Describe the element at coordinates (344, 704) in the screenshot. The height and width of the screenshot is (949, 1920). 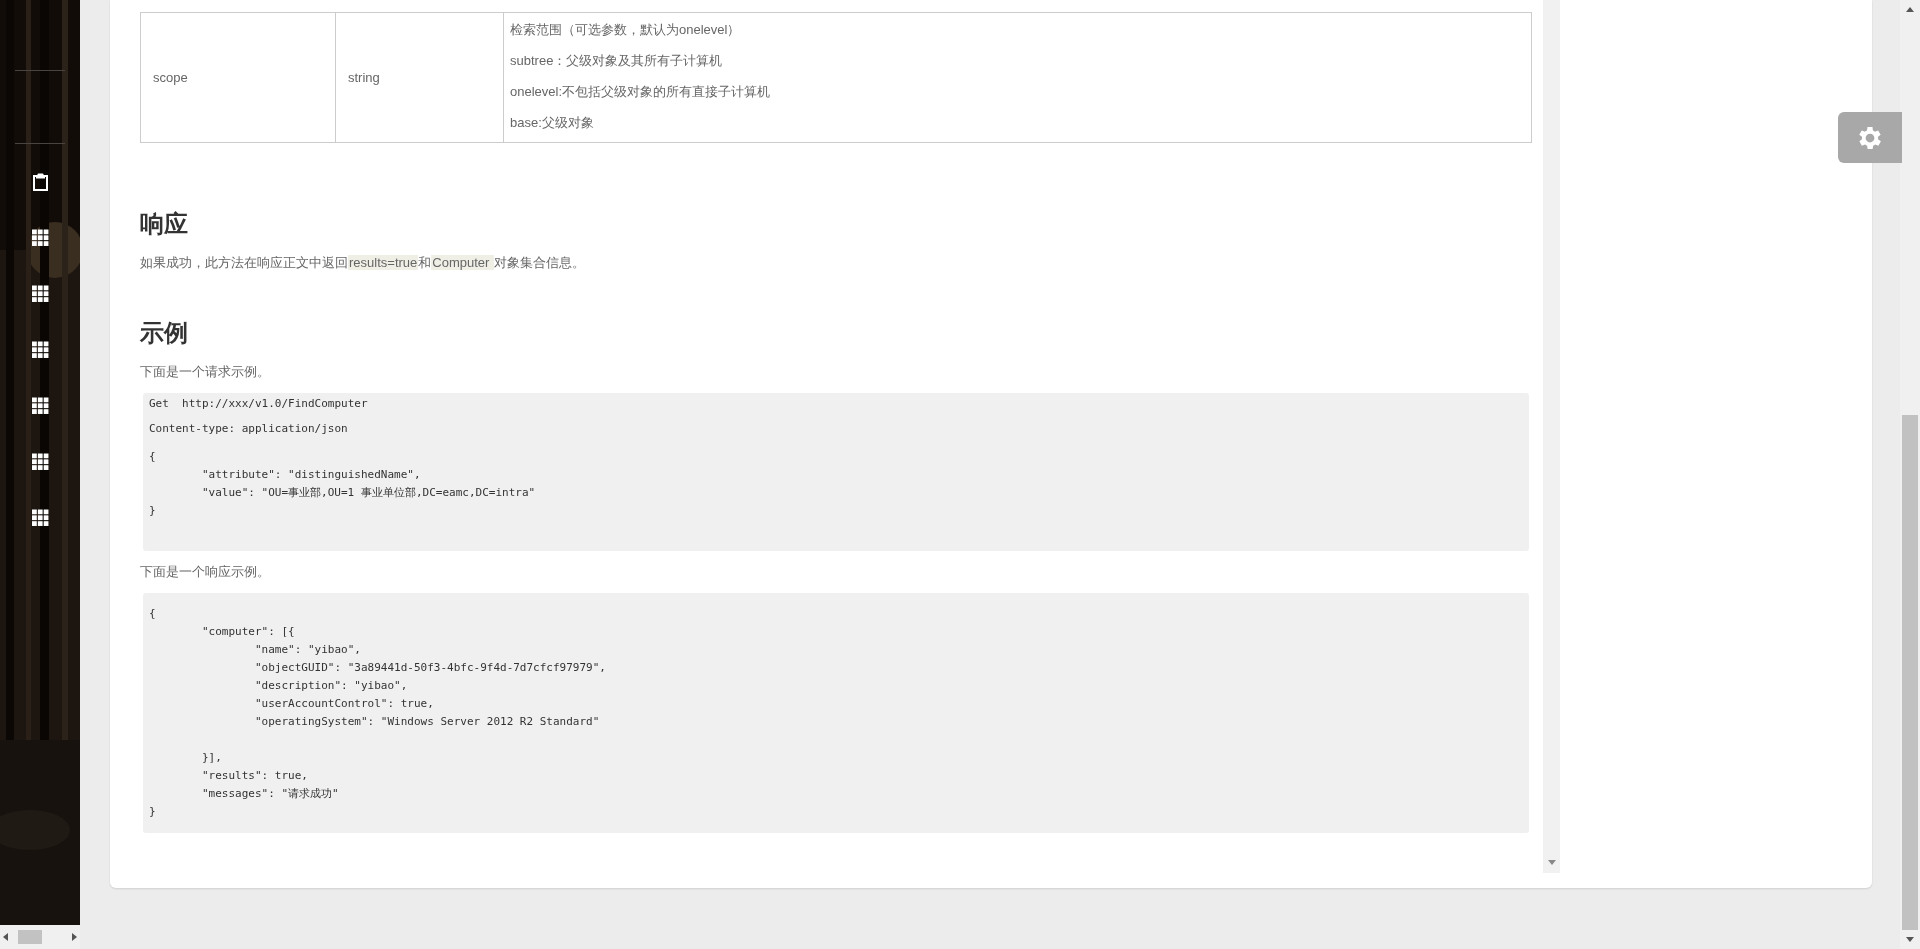
I see `code-line: "userAccountControl": true,` at that location.